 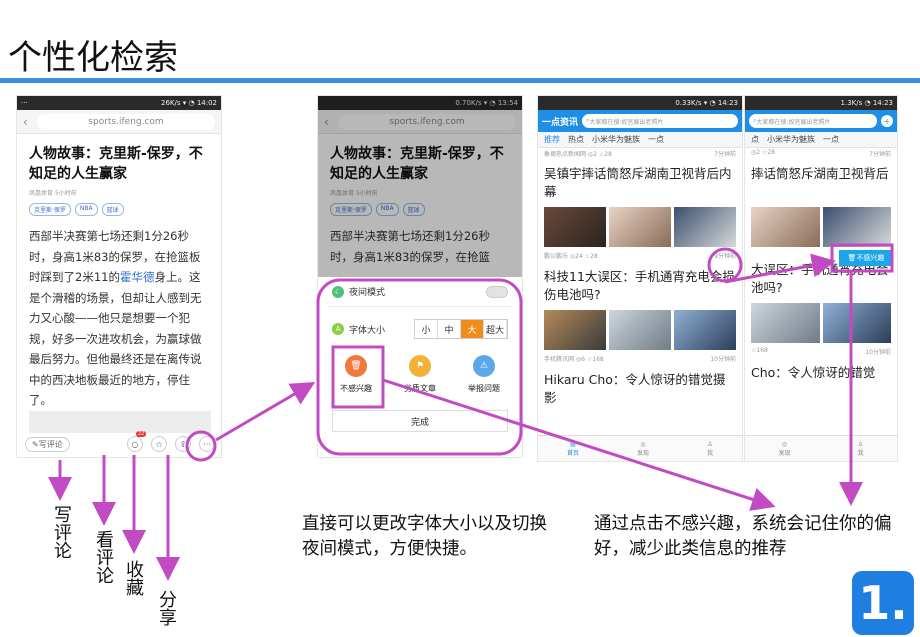 What do you see at coordinates (883, 603) in the screenshot?
I see `slide-number-badge: 1.` at bounding box center [883, 603].